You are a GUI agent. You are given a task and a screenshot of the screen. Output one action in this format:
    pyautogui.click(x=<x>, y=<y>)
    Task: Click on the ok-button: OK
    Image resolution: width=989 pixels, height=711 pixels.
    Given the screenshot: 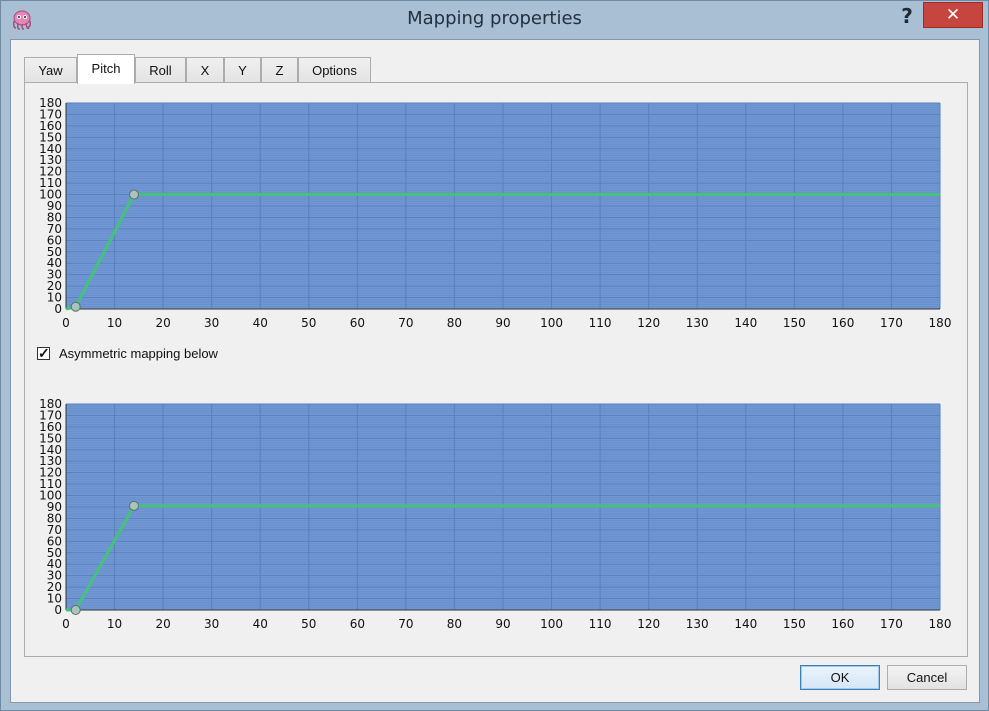 What is the action you would take?
    pyautogui.click(x=840, y=677)
    